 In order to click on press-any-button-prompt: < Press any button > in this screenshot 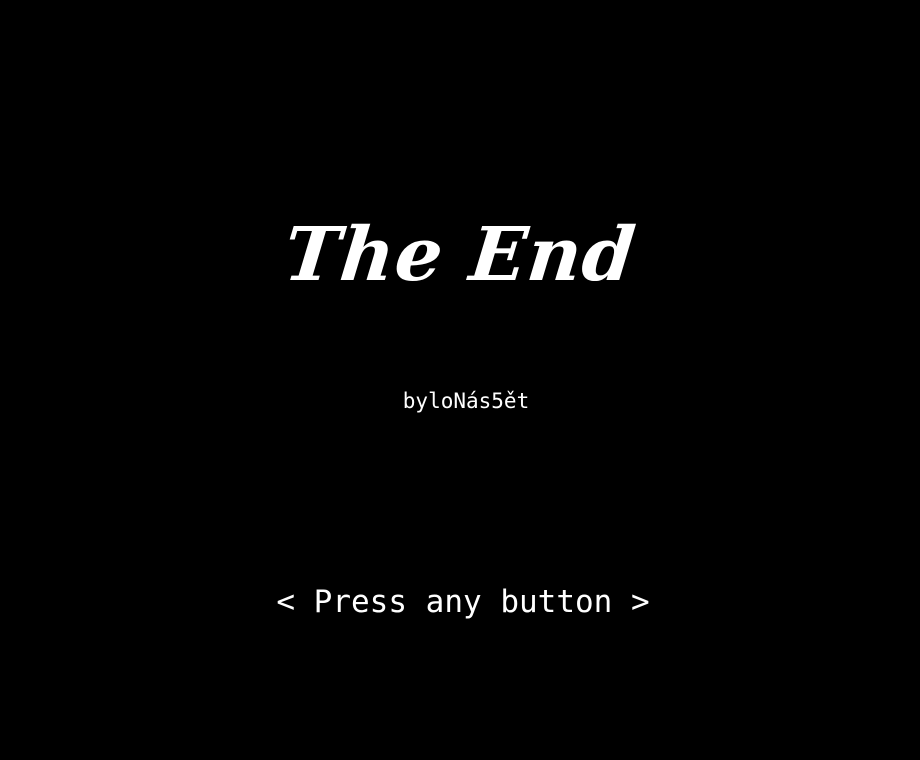, I will do `click(460, 602)`.